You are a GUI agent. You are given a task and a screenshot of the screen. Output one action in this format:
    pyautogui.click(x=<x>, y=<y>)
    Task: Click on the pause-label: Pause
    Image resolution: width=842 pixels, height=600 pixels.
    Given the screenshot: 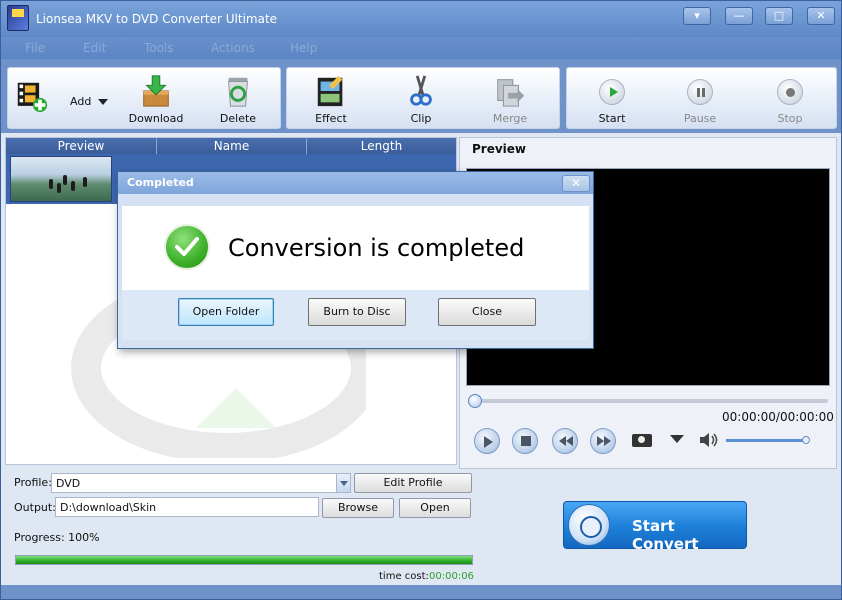 What is the action you would take?
    pyautogui.click(x=700, y=118)
    